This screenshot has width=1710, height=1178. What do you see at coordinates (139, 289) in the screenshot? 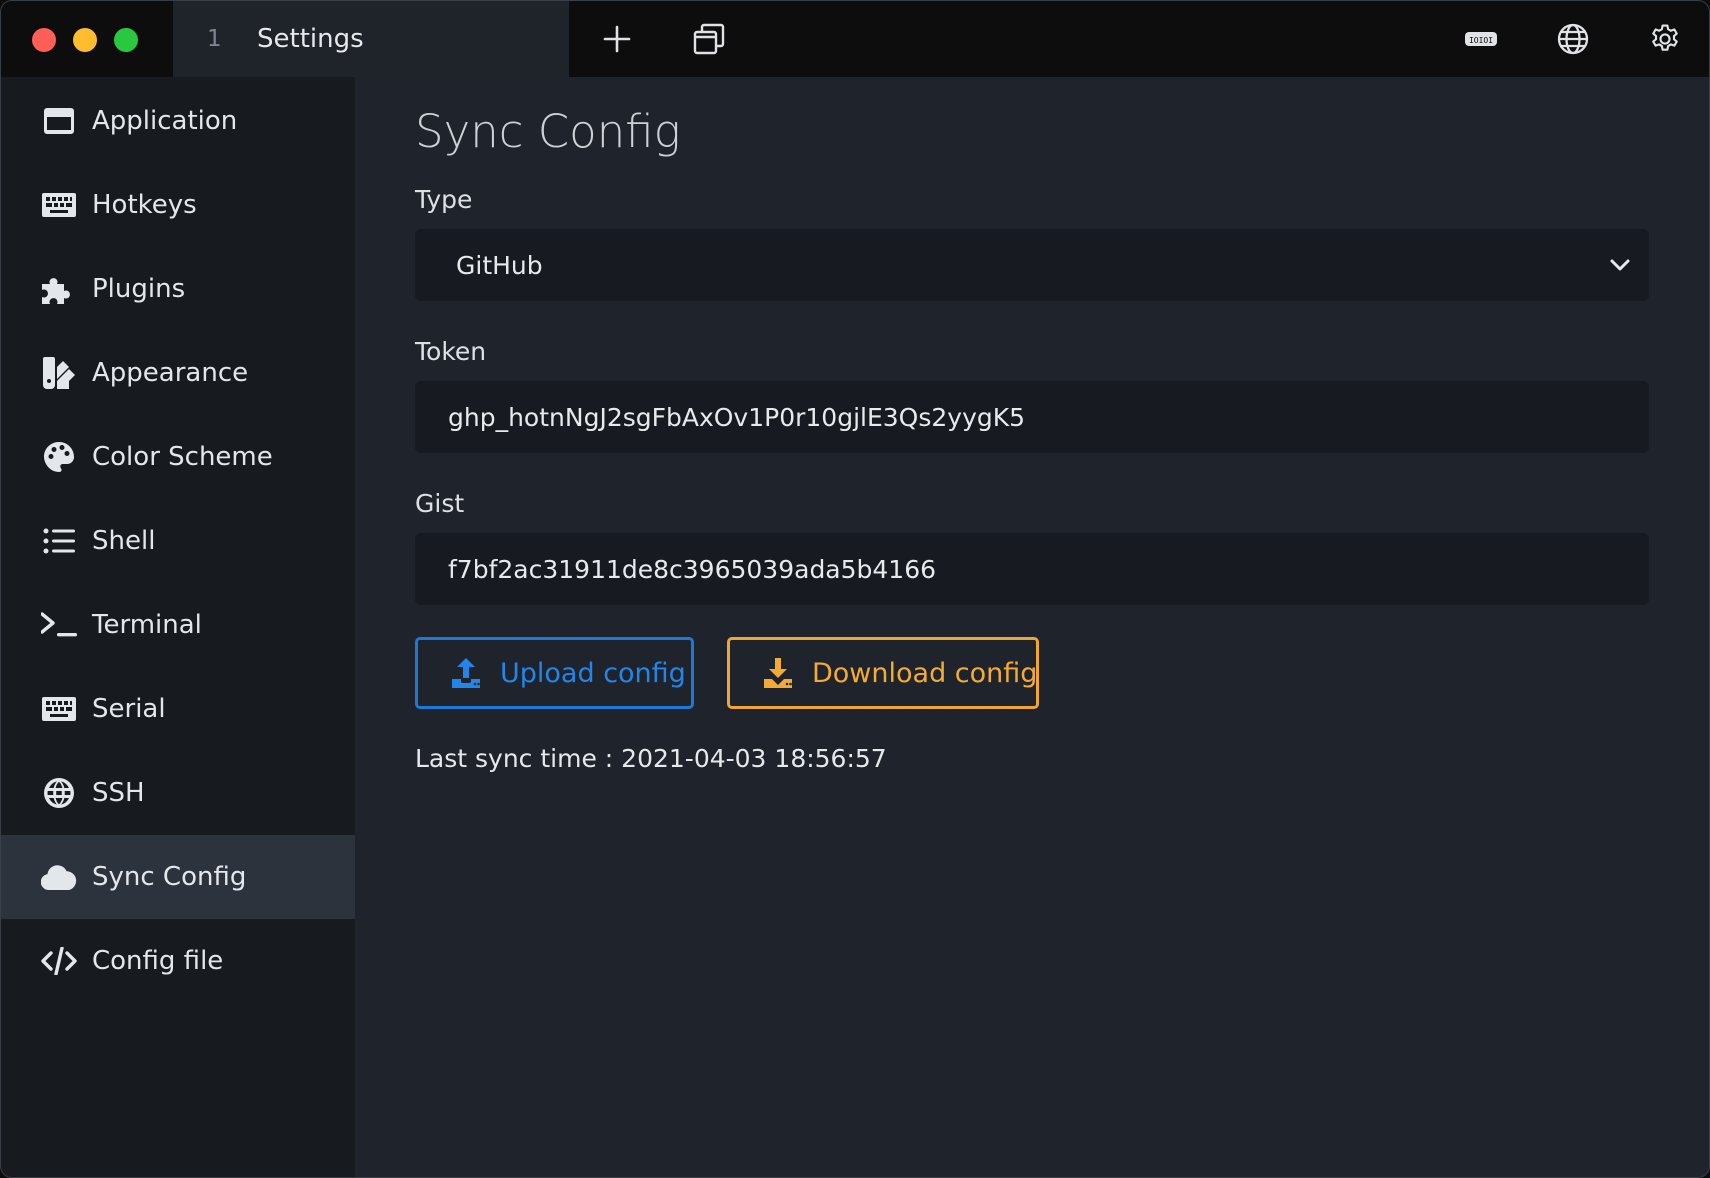
I see `sidebar-item-label: Plugins` at bounding box center [139, 289].